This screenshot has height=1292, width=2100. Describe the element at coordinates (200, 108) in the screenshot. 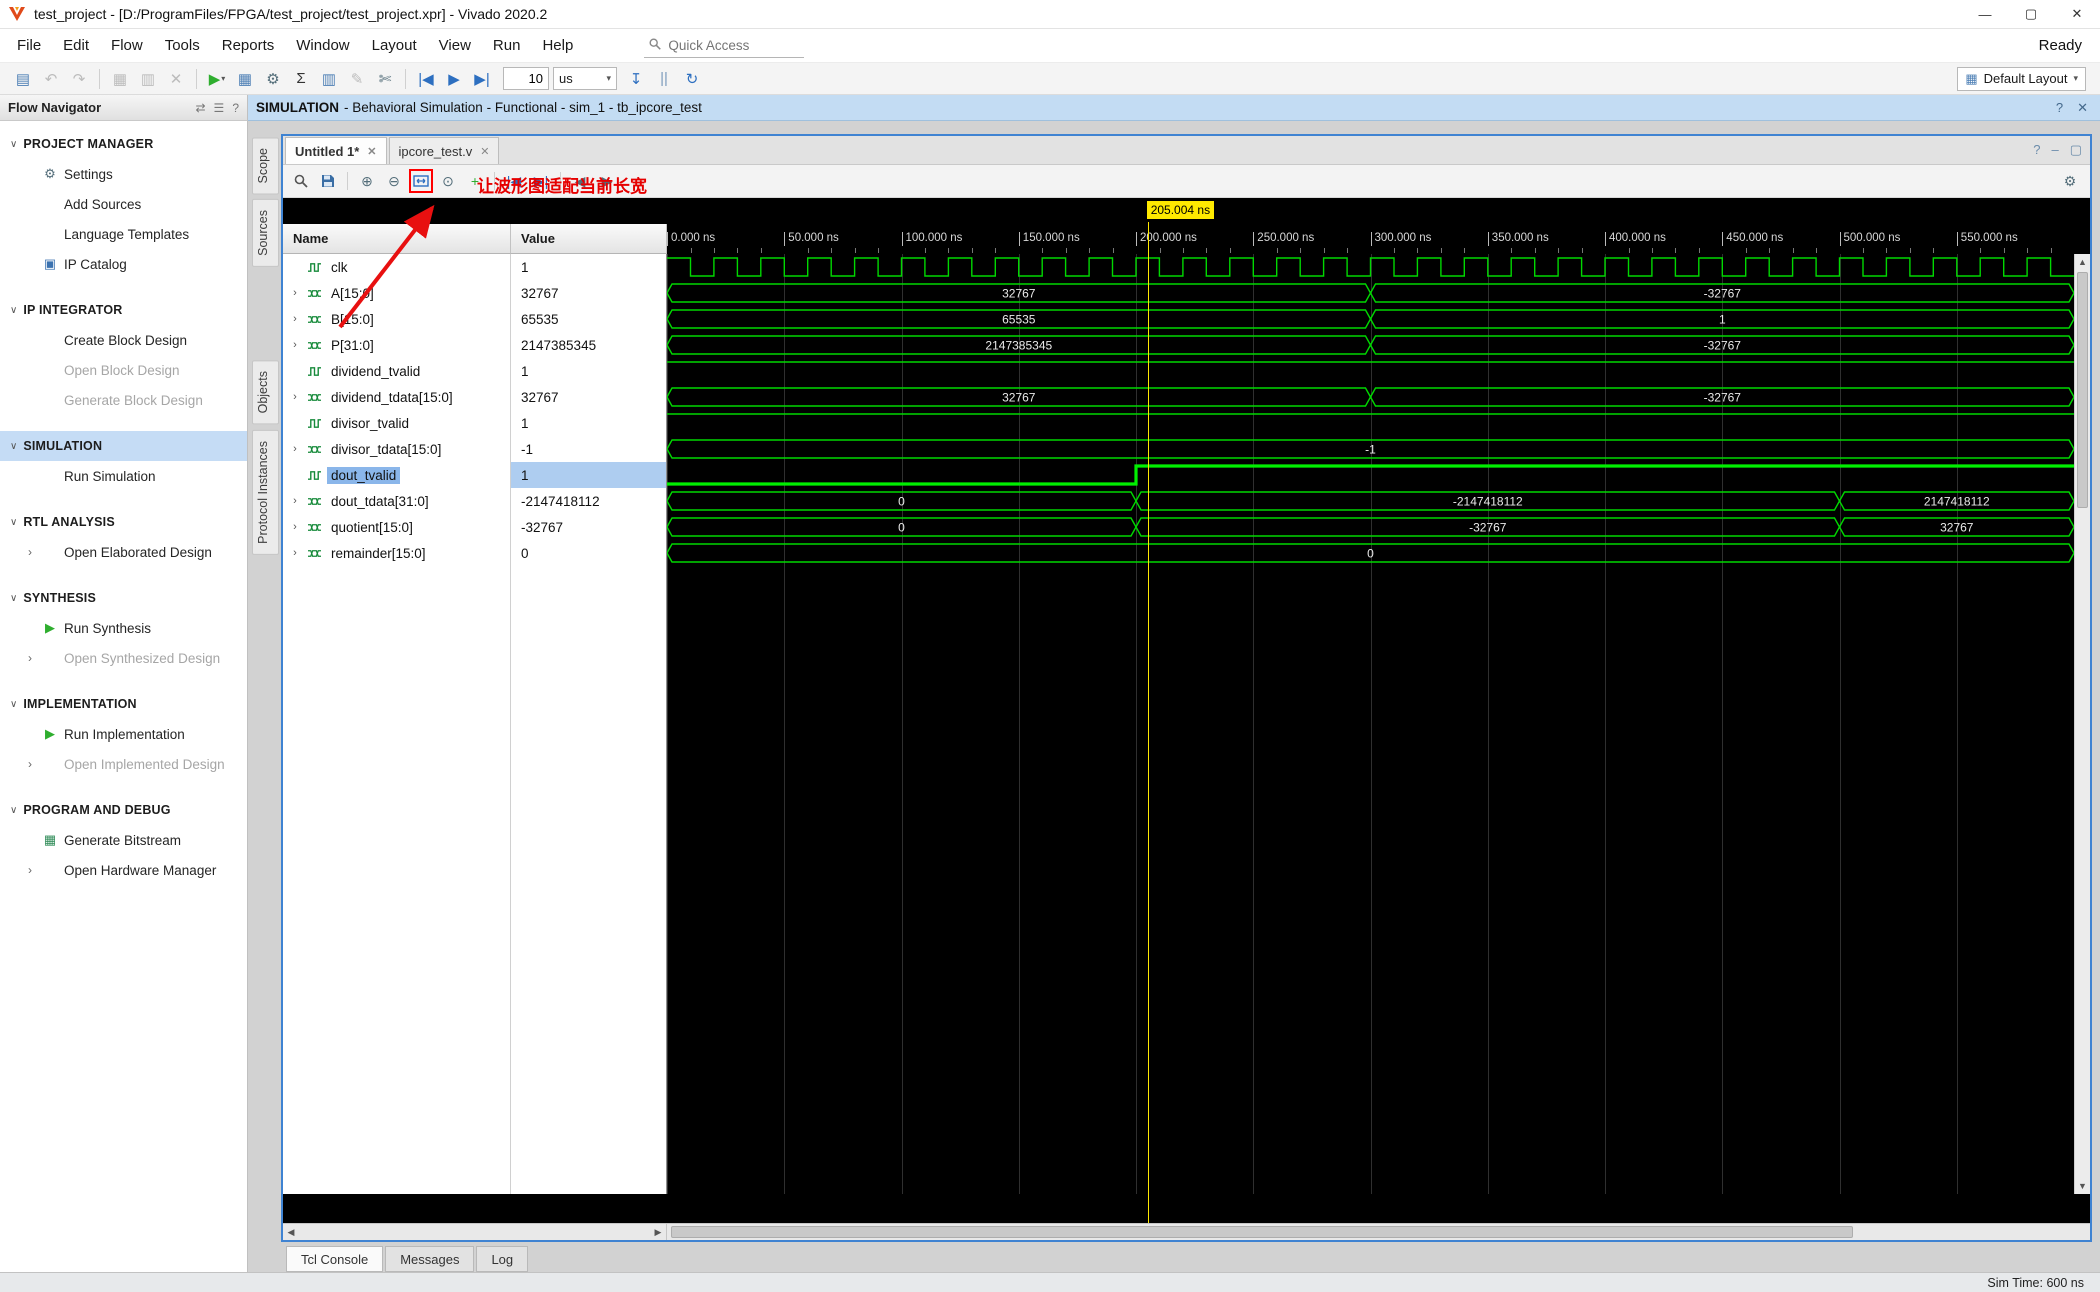

I see `dock-toggle-icon: ⇄` at that location.